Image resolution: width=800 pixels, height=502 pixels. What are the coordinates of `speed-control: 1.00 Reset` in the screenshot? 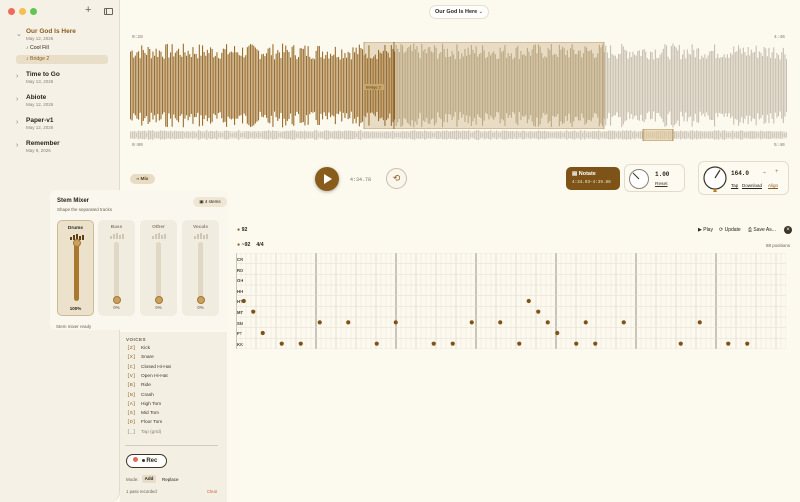 It's located at (654, 178).